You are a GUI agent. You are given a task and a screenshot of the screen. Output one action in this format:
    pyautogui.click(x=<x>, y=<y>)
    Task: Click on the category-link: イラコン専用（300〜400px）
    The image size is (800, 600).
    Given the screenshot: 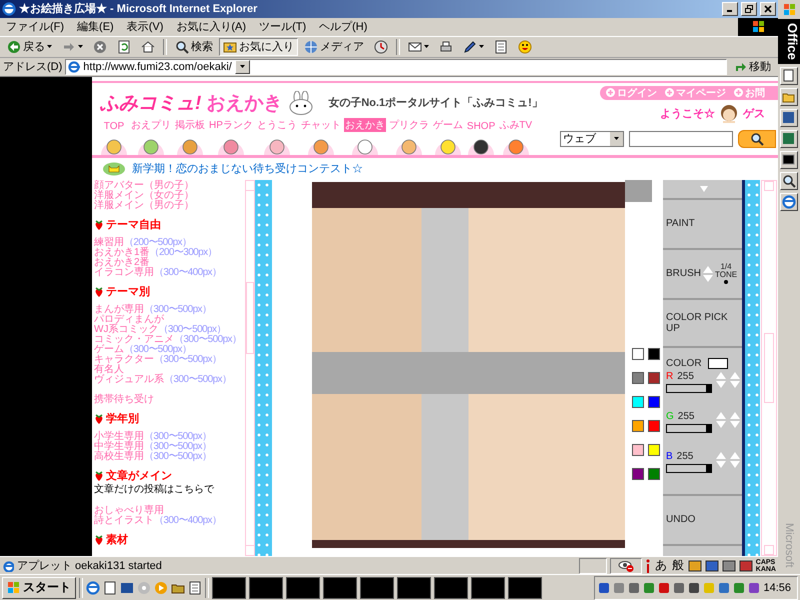 What is the action you would take?
    pyautogui.click(x=158, y=272)
    